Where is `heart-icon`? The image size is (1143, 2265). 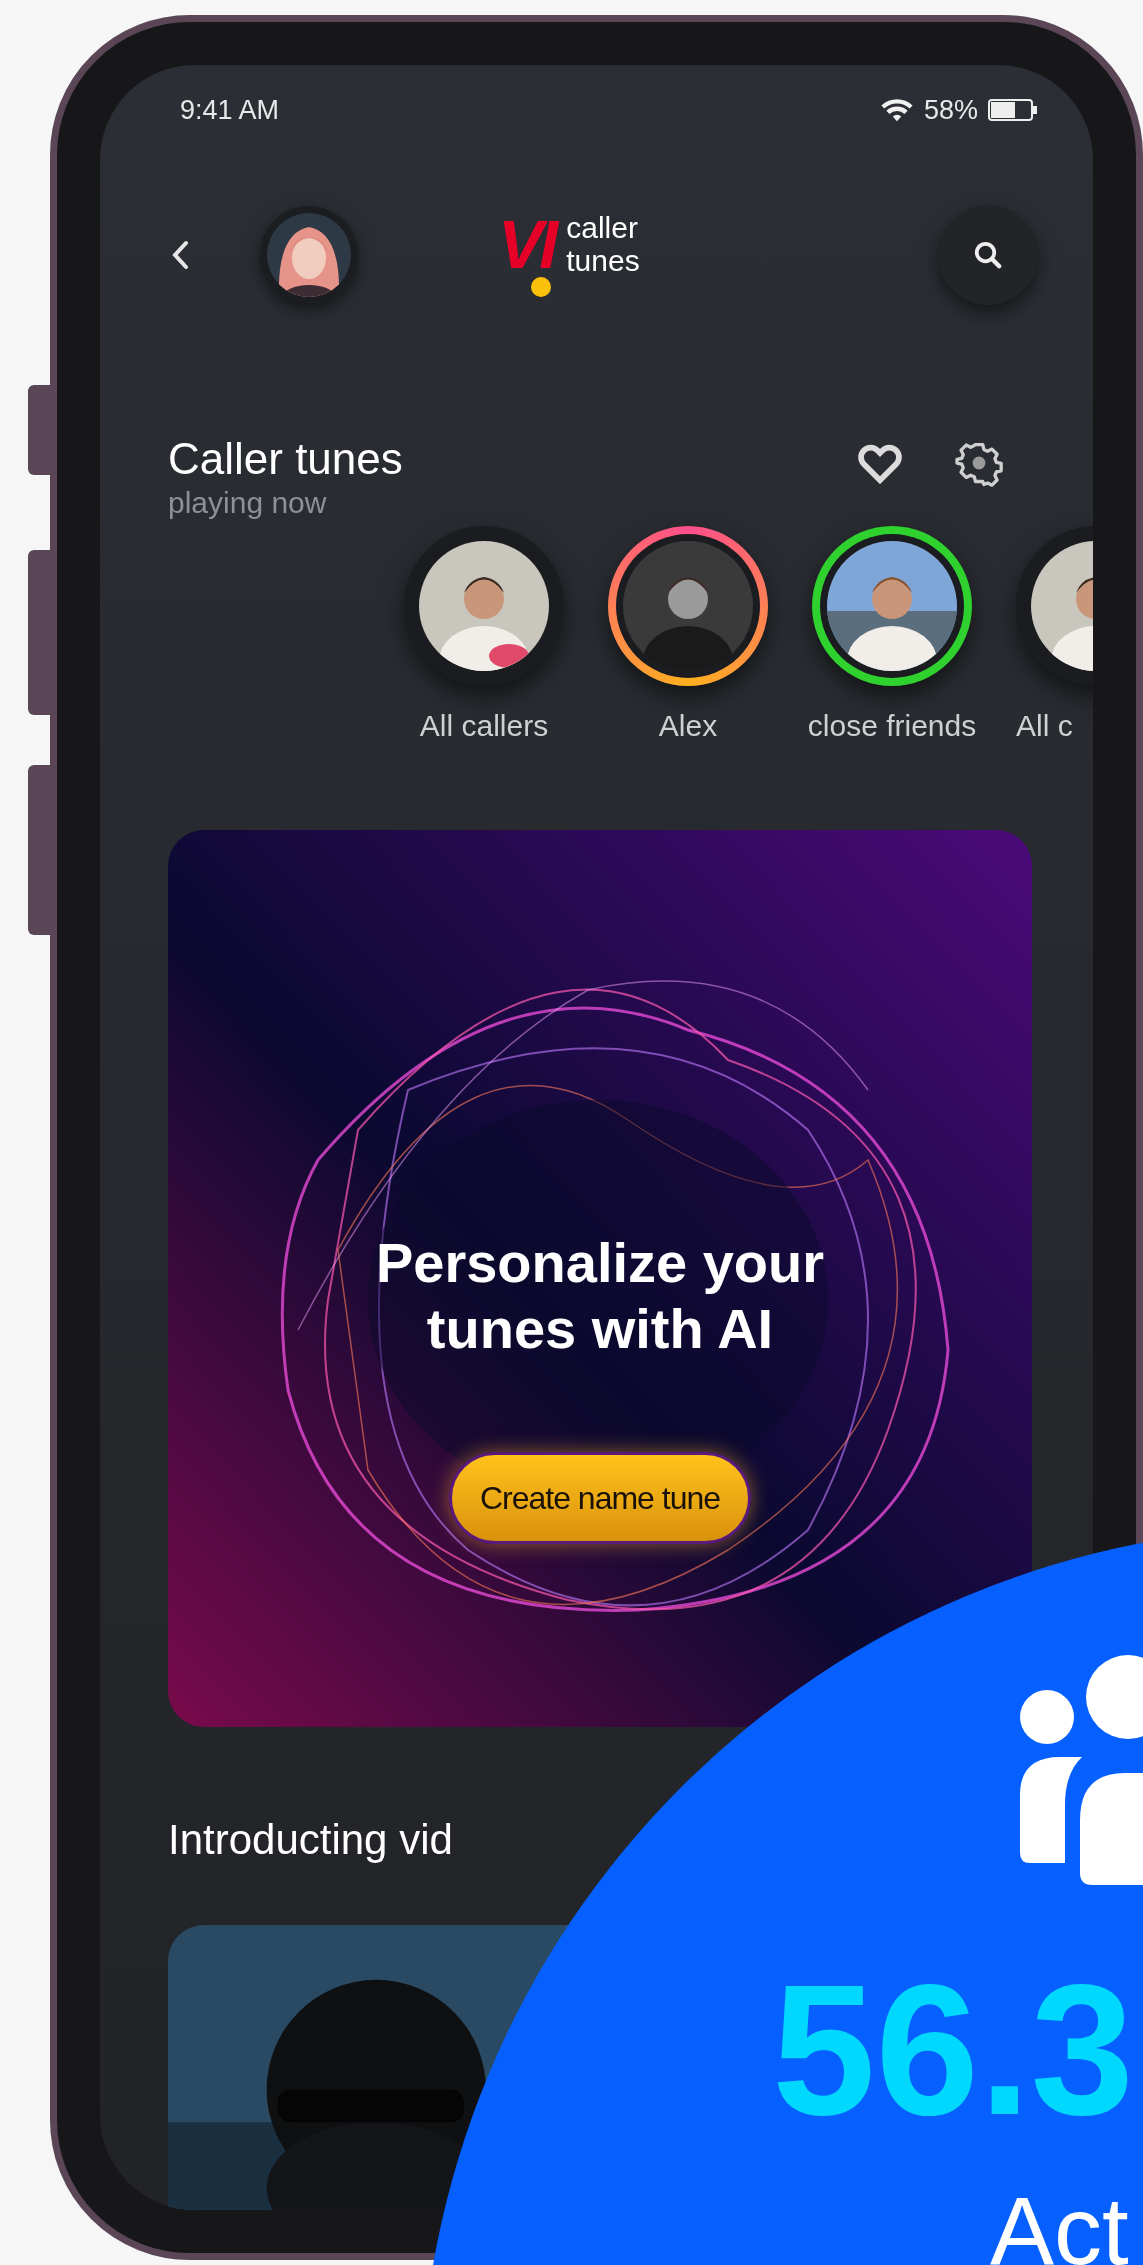
heart-icon is located at coordinates (880, 463).